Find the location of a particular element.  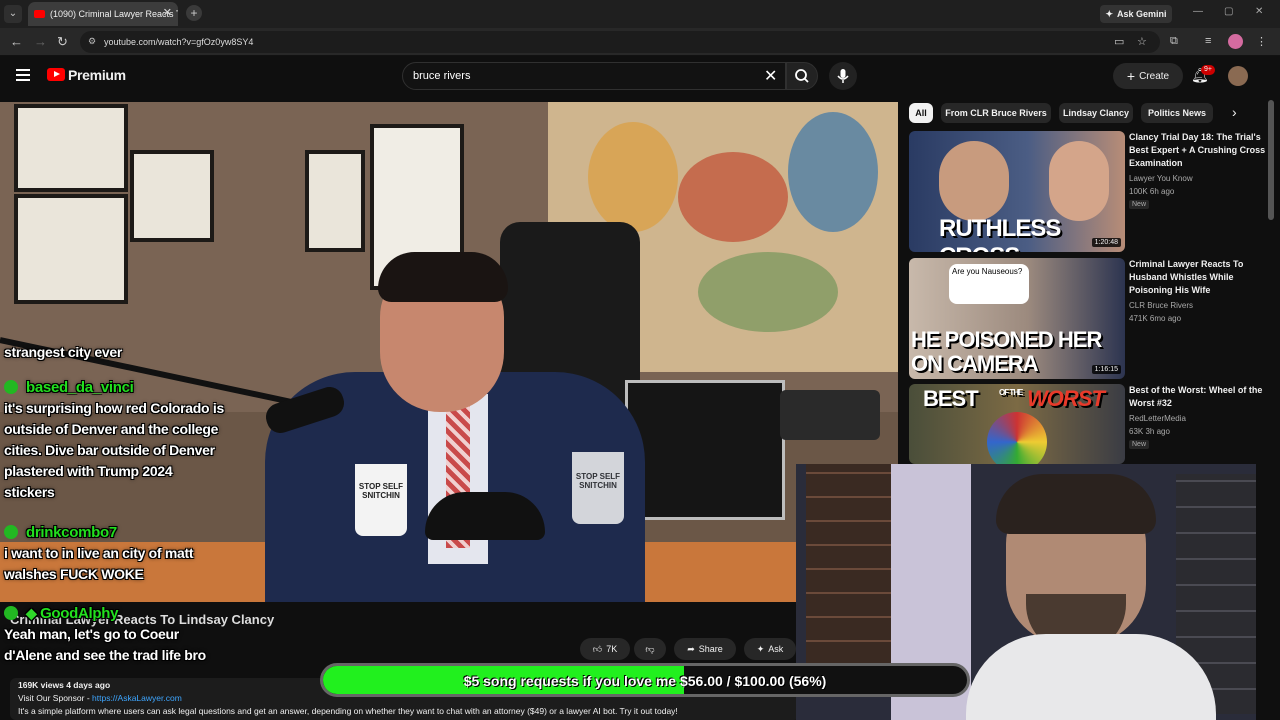

voice-search-button is located at coordinates (843, 76).